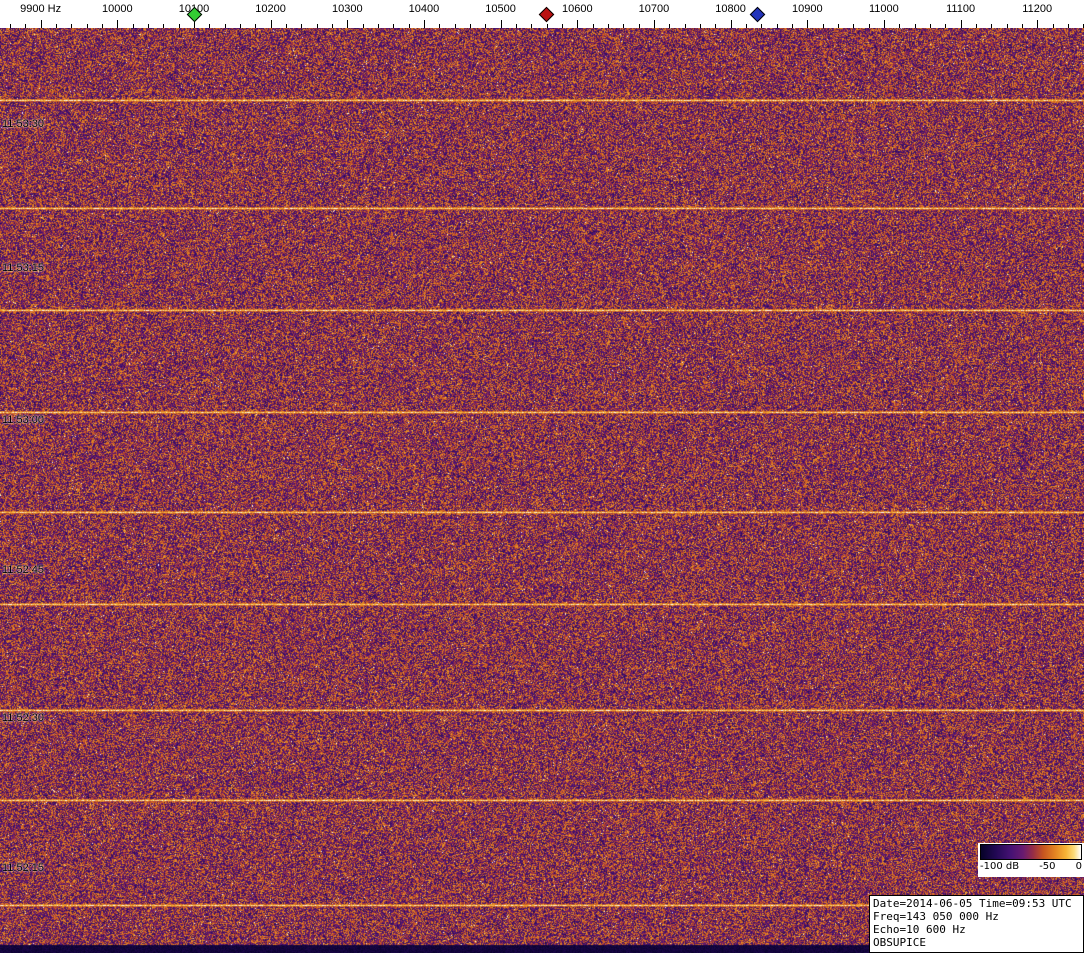  Describe the element at coordinates (1031, 867) in the screenshot. I see `colorbar-labels: -100 dB -50 0` at that location.